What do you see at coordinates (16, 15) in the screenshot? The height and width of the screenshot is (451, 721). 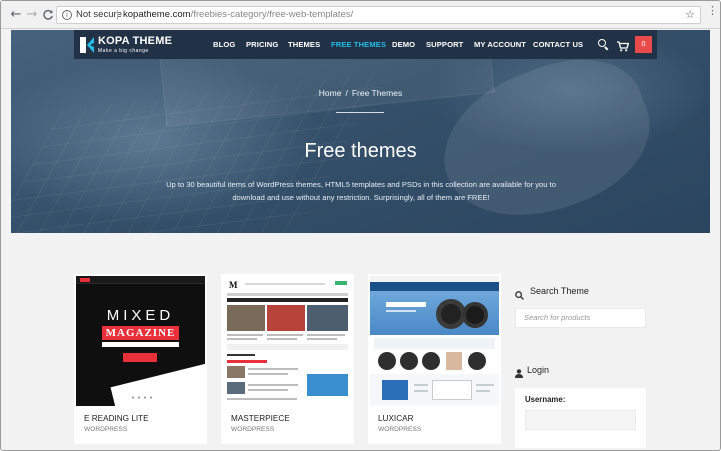 I see `back-icon: ←` at bounding box center [16, 15].